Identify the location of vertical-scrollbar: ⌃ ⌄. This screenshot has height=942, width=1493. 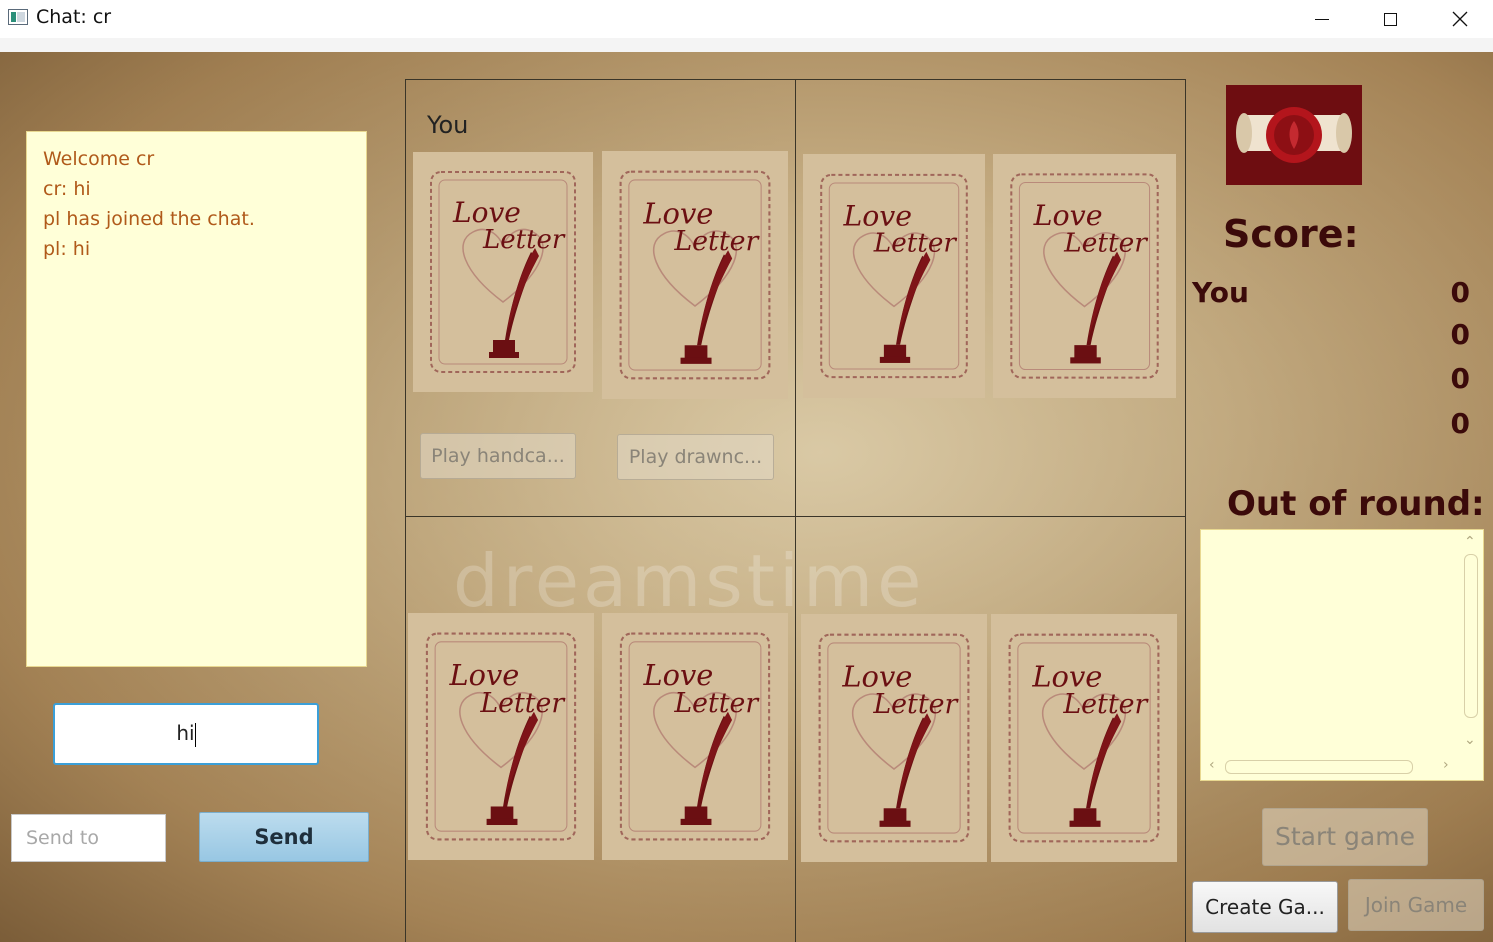
(1470, 642).